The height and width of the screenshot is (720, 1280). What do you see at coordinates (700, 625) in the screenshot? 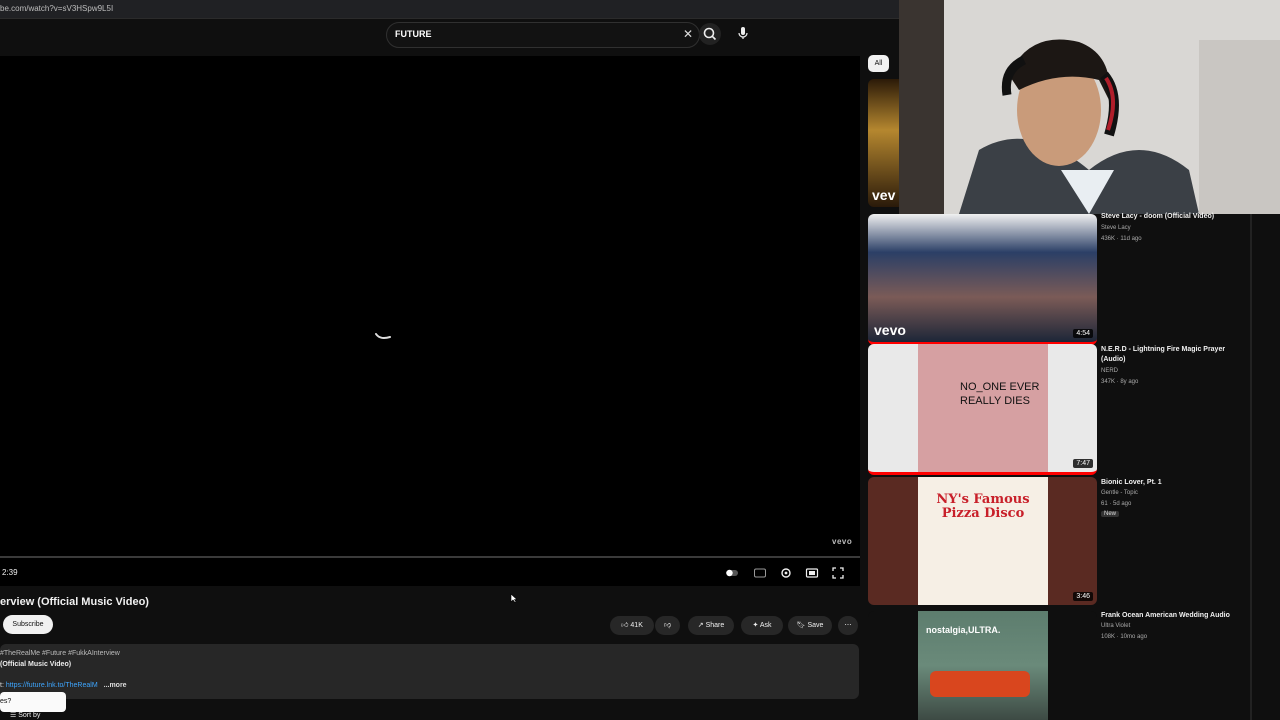
I see `share-icon: ↗` at bounding box center [700, 625].